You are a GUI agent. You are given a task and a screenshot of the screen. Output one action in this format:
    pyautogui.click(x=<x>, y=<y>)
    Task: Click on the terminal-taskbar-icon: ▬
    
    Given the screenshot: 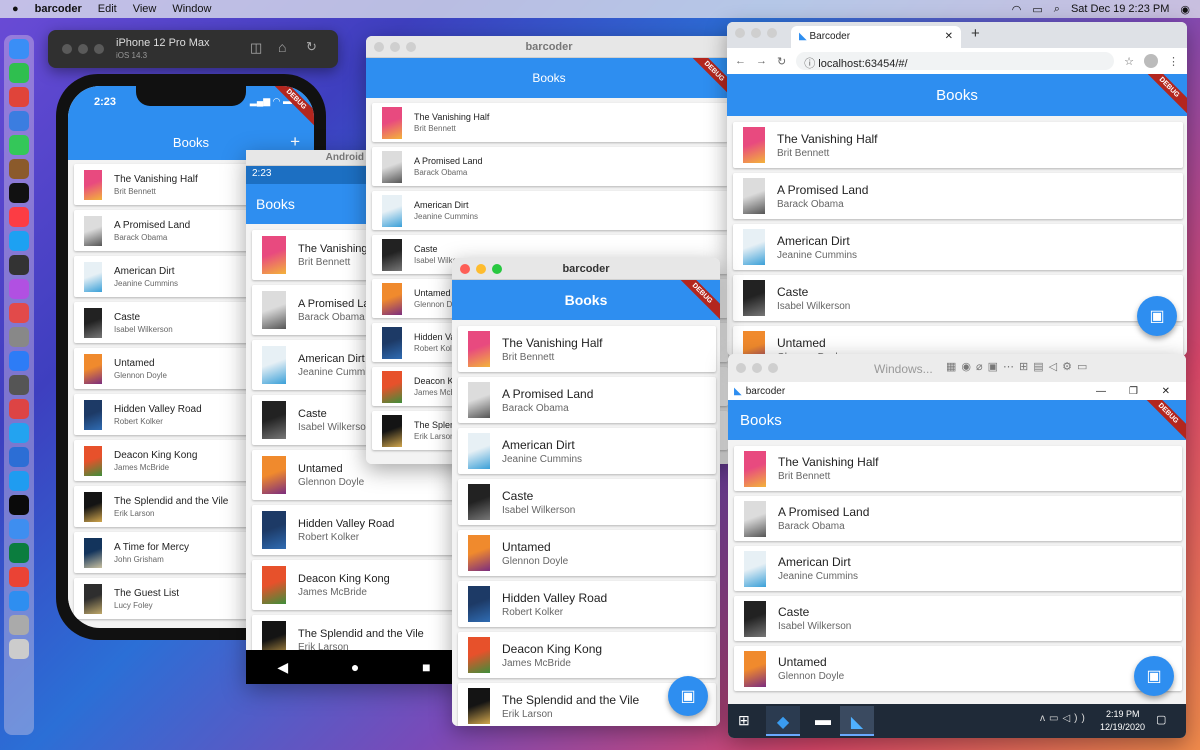 What is the action you would take?
    pyautogui.click(x=823, y=721)
    